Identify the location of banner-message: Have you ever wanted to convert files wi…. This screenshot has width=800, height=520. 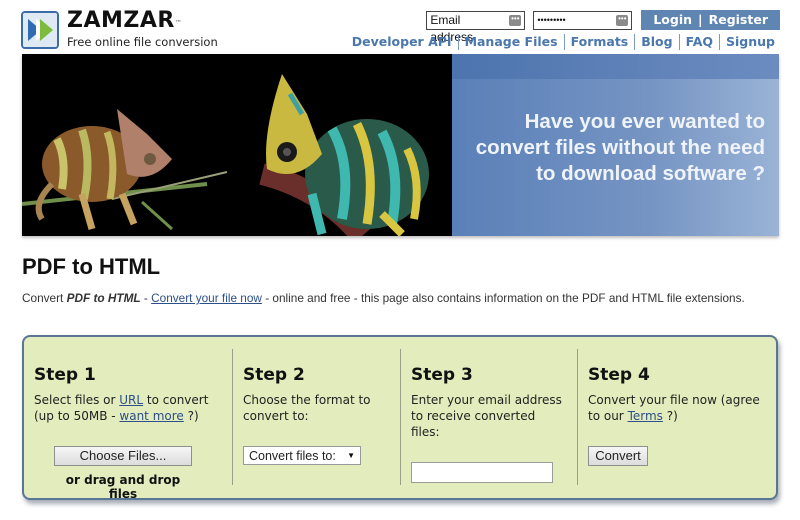
(620, 148).